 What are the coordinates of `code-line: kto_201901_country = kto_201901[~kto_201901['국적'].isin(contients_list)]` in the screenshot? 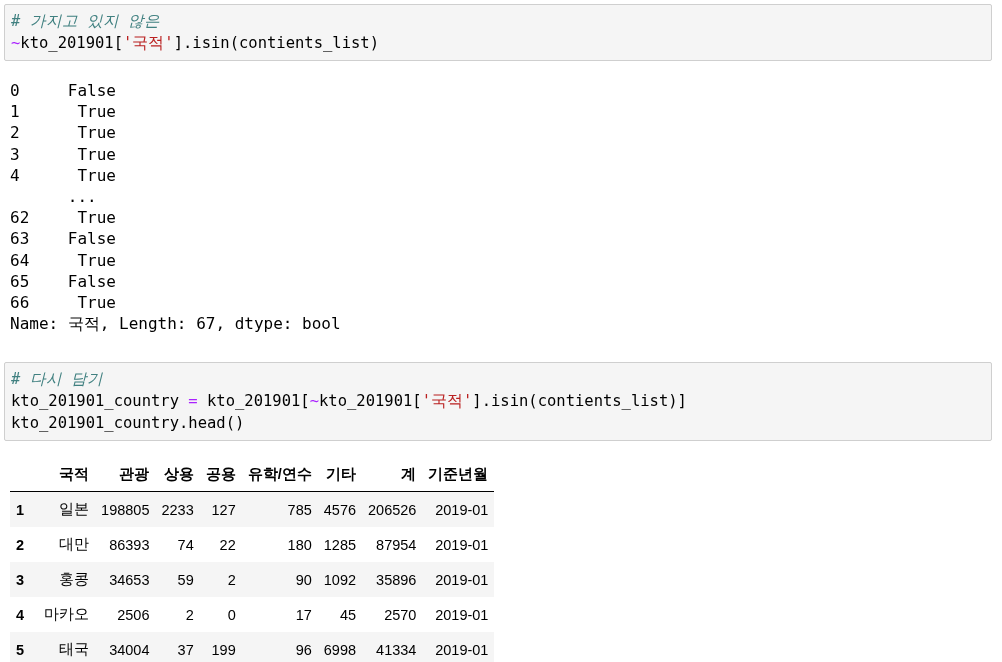 It's located at (349, 402).